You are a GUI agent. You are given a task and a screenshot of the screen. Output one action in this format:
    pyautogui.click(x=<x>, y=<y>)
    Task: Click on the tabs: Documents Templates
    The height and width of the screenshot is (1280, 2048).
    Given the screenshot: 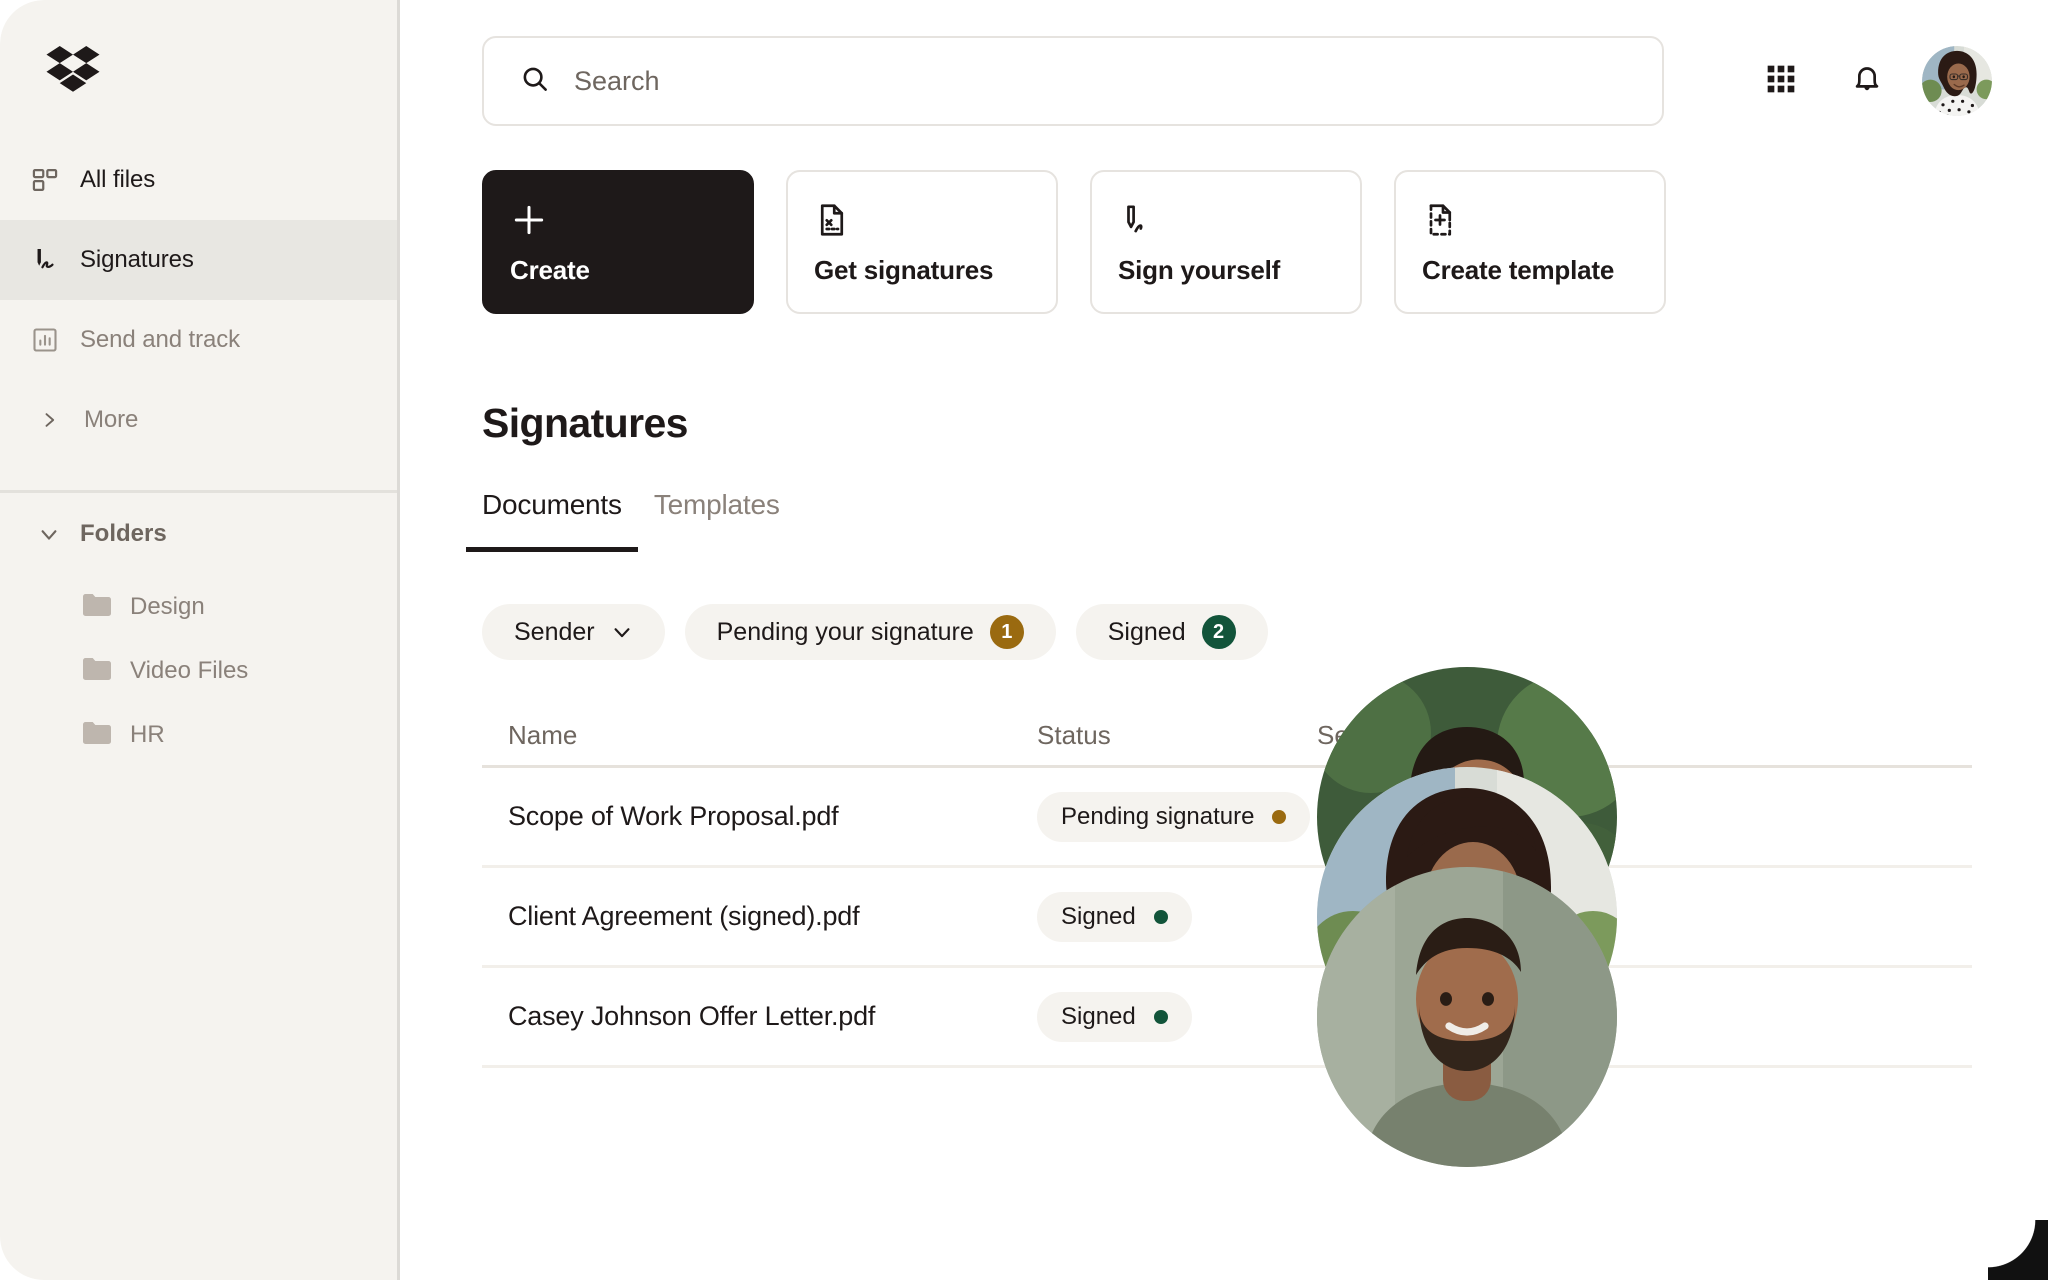 What is the action you would take?
    pyautogui.click(x=1257, y=520)
    